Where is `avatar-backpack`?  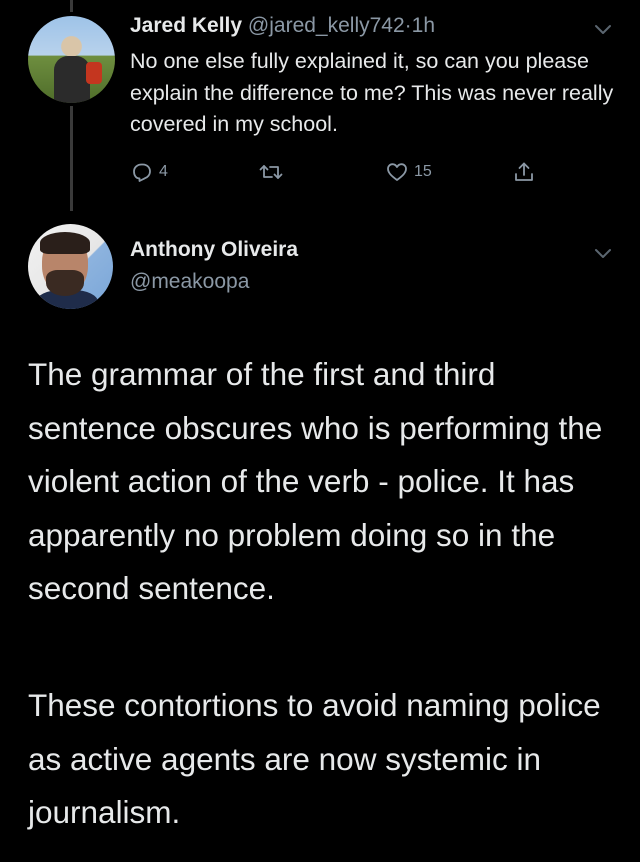 avatar-backpack is located at coordinates (94, 73).